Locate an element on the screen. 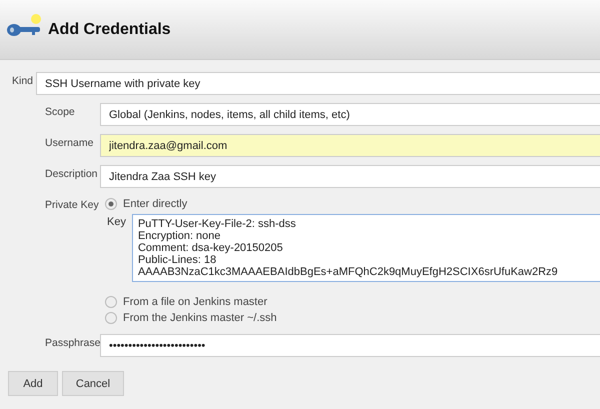  field-label: Passphrase is located at coordinates (72, 342).